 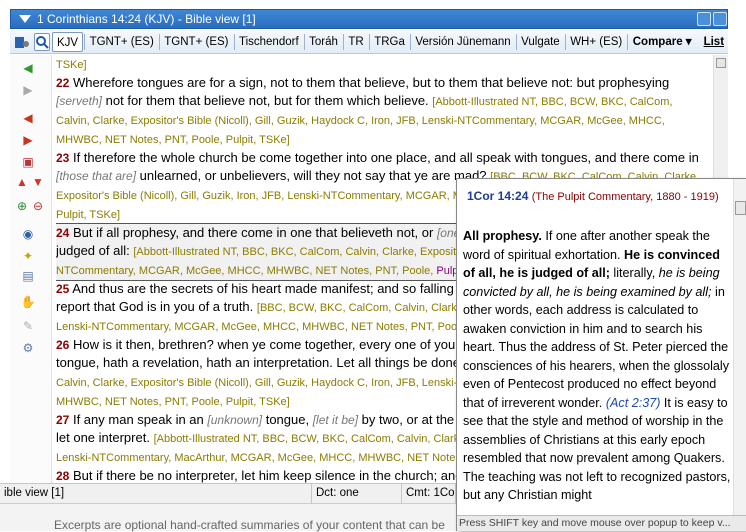 What do you see at coordinates (196, 42) in the screenshot?
I see `tab-tgnt-2: TGNT+ (ES)` at bounding box center [196, 42].